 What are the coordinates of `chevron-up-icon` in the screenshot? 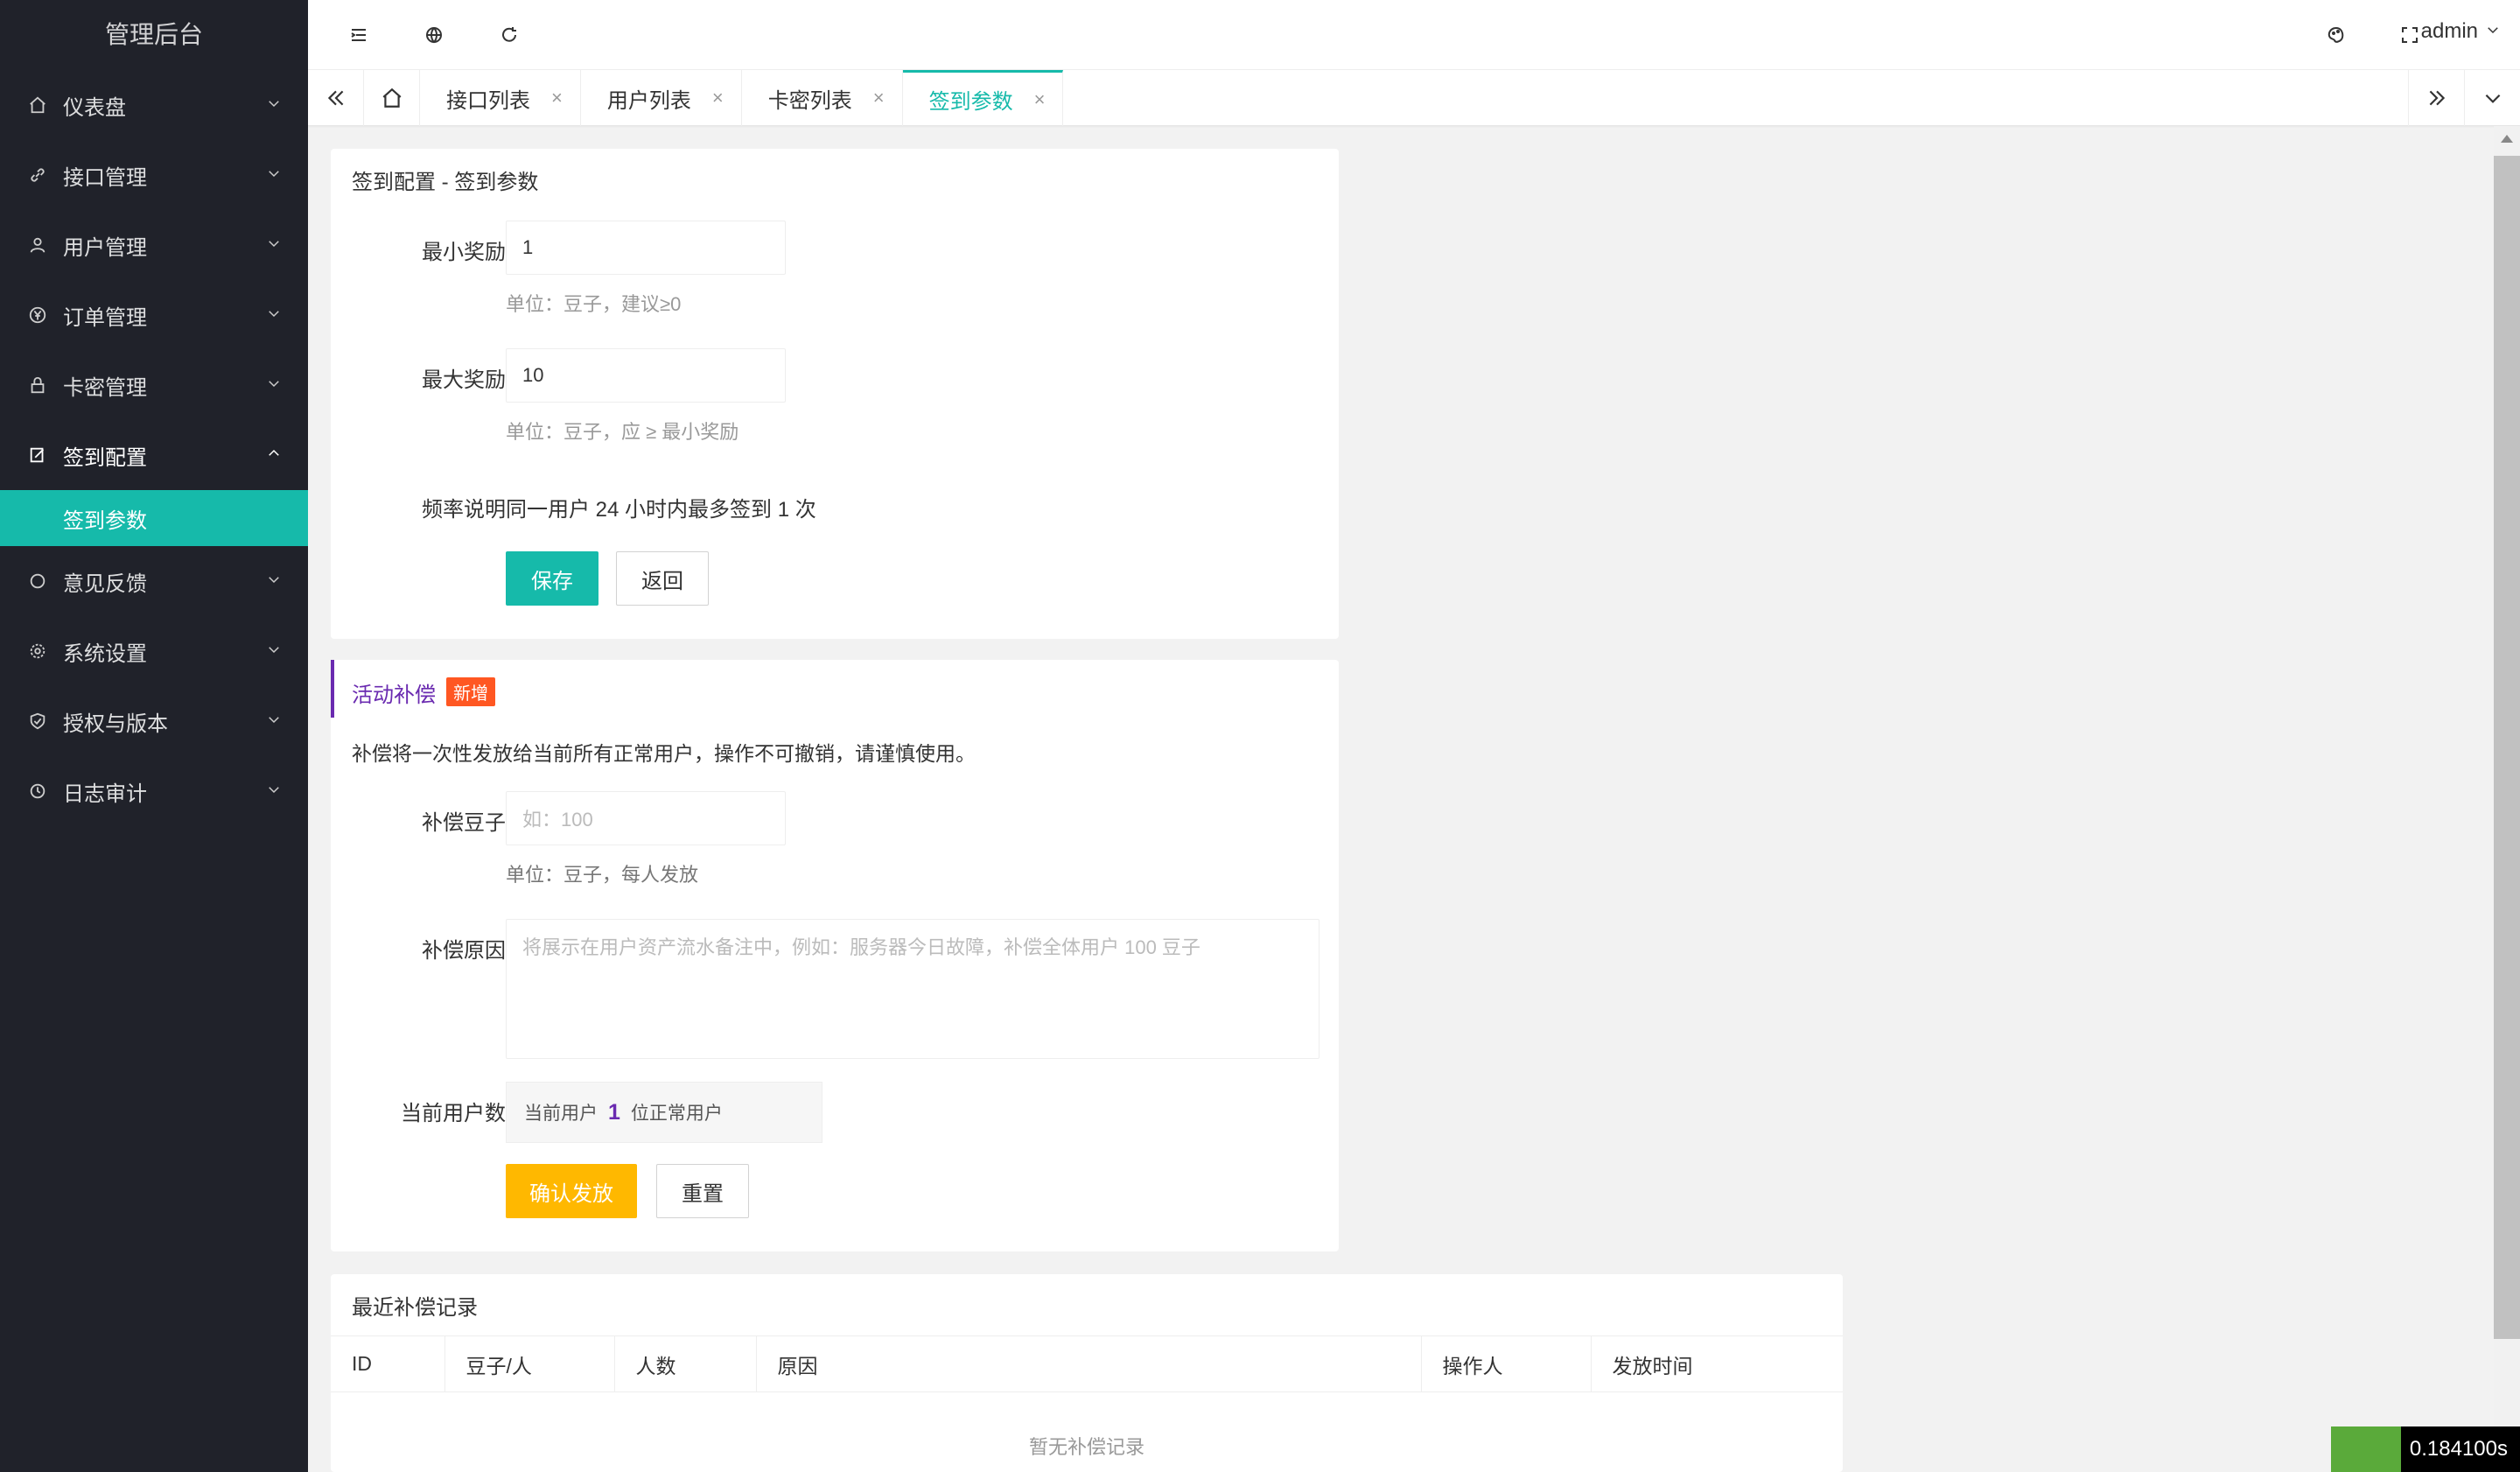 It's located at (274, 455).